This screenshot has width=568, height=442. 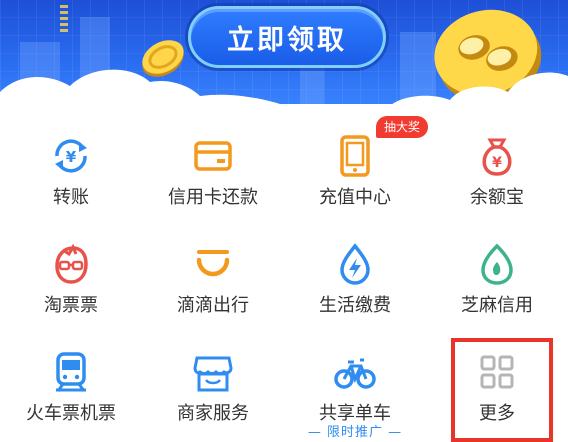 I want to click on grid-item-label: 火车票机票, so click(x=71, y=413).